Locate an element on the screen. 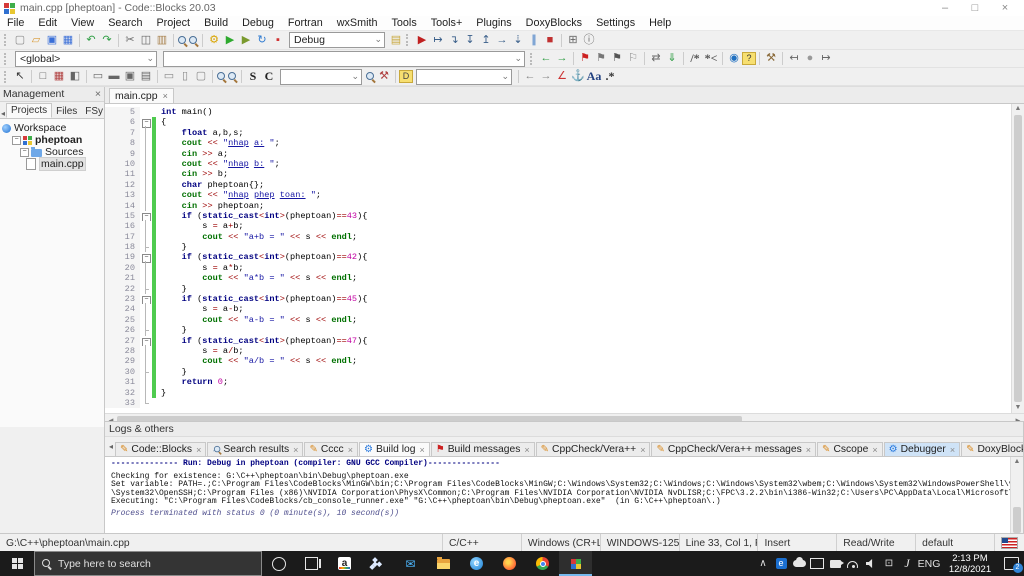 This screenshot has height=576, width=1024. log-tab-code-blocks: ✎ Code::Blocks × is located at coordinates (161, 449).